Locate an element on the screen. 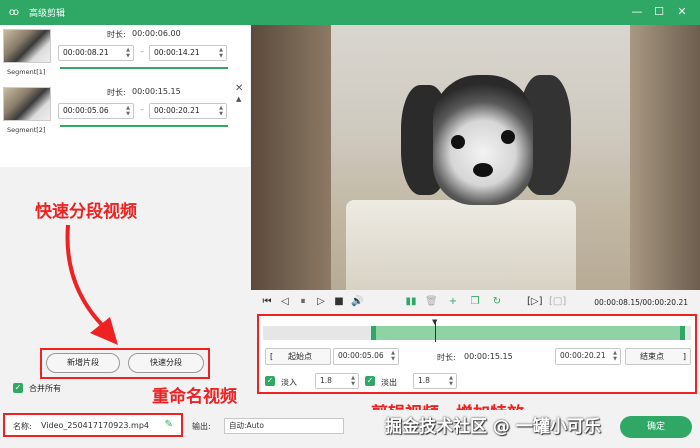 The image size is (700, 448). red-arrow-icon is located at coordinates (91, 284).